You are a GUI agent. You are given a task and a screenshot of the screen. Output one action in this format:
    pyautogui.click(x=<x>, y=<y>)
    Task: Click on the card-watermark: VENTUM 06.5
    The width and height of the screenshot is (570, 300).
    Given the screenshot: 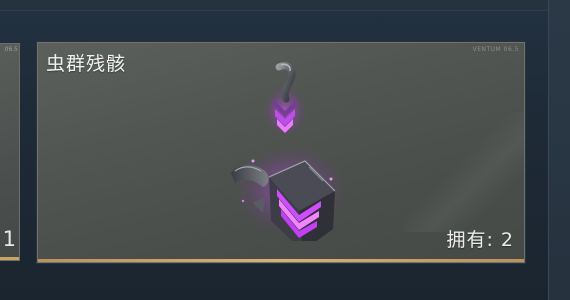 What is the action you would take?
    pyautogui.click(x=495, y=49)
    